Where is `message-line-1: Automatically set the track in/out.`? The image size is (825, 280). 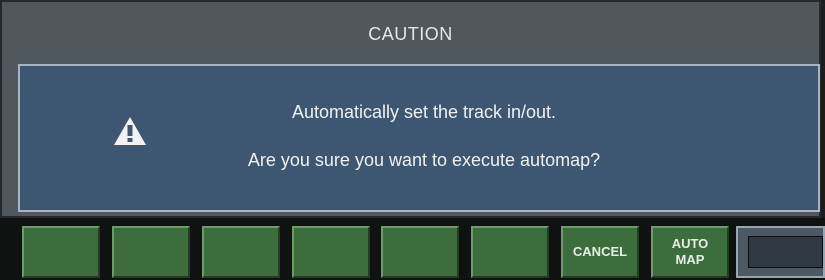 message-line-1: Automatically set the track in/out. is located at coordinates (424, 112).